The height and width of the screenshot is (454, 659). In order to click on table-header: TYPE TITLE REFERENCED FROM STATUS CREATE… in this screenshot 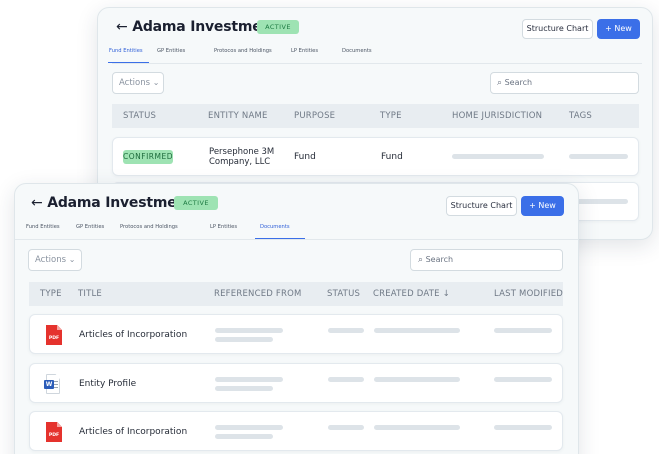, I will do `click(296, 294)`.